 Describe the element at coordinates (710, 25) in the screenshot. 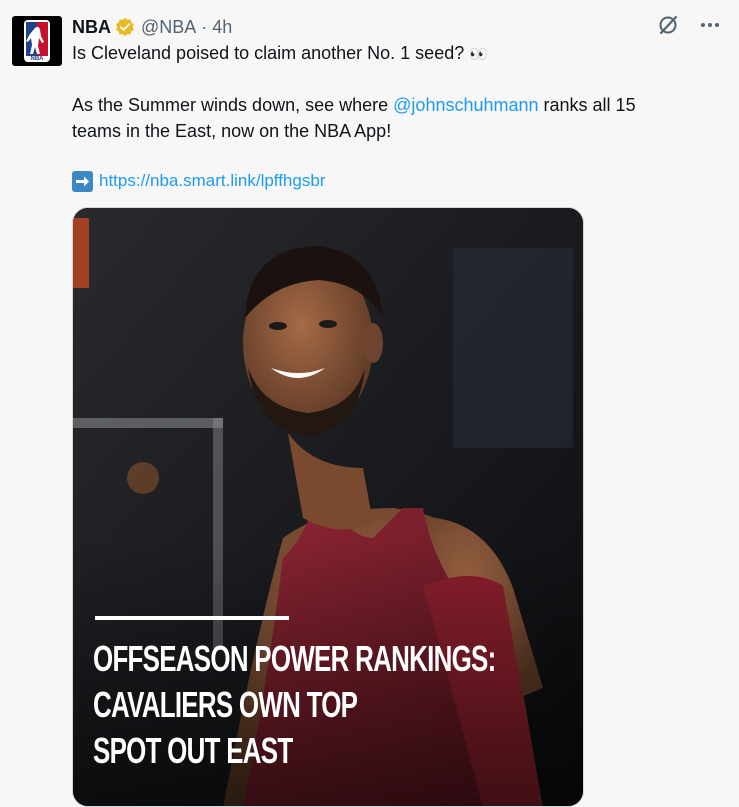

I see `more-horizontal-icon` at that location.